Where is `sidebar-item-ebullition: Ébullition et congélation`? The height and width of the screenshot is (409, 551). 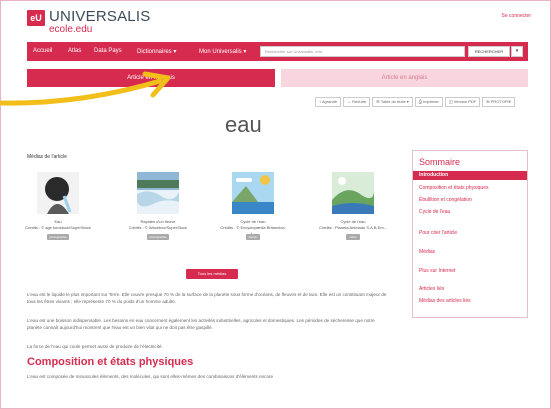 sidebar-item-ebullition: Ébullition et congélation is located at coordinates (470, 200).